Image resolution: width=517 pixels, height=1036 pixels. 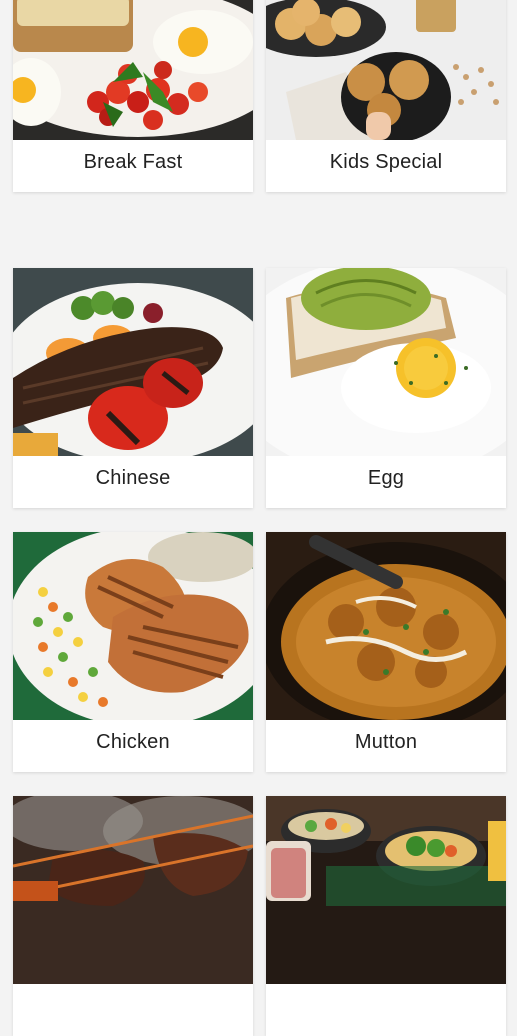 I want to click on pinwheel-pastries-image, so click(x=386, y=70).